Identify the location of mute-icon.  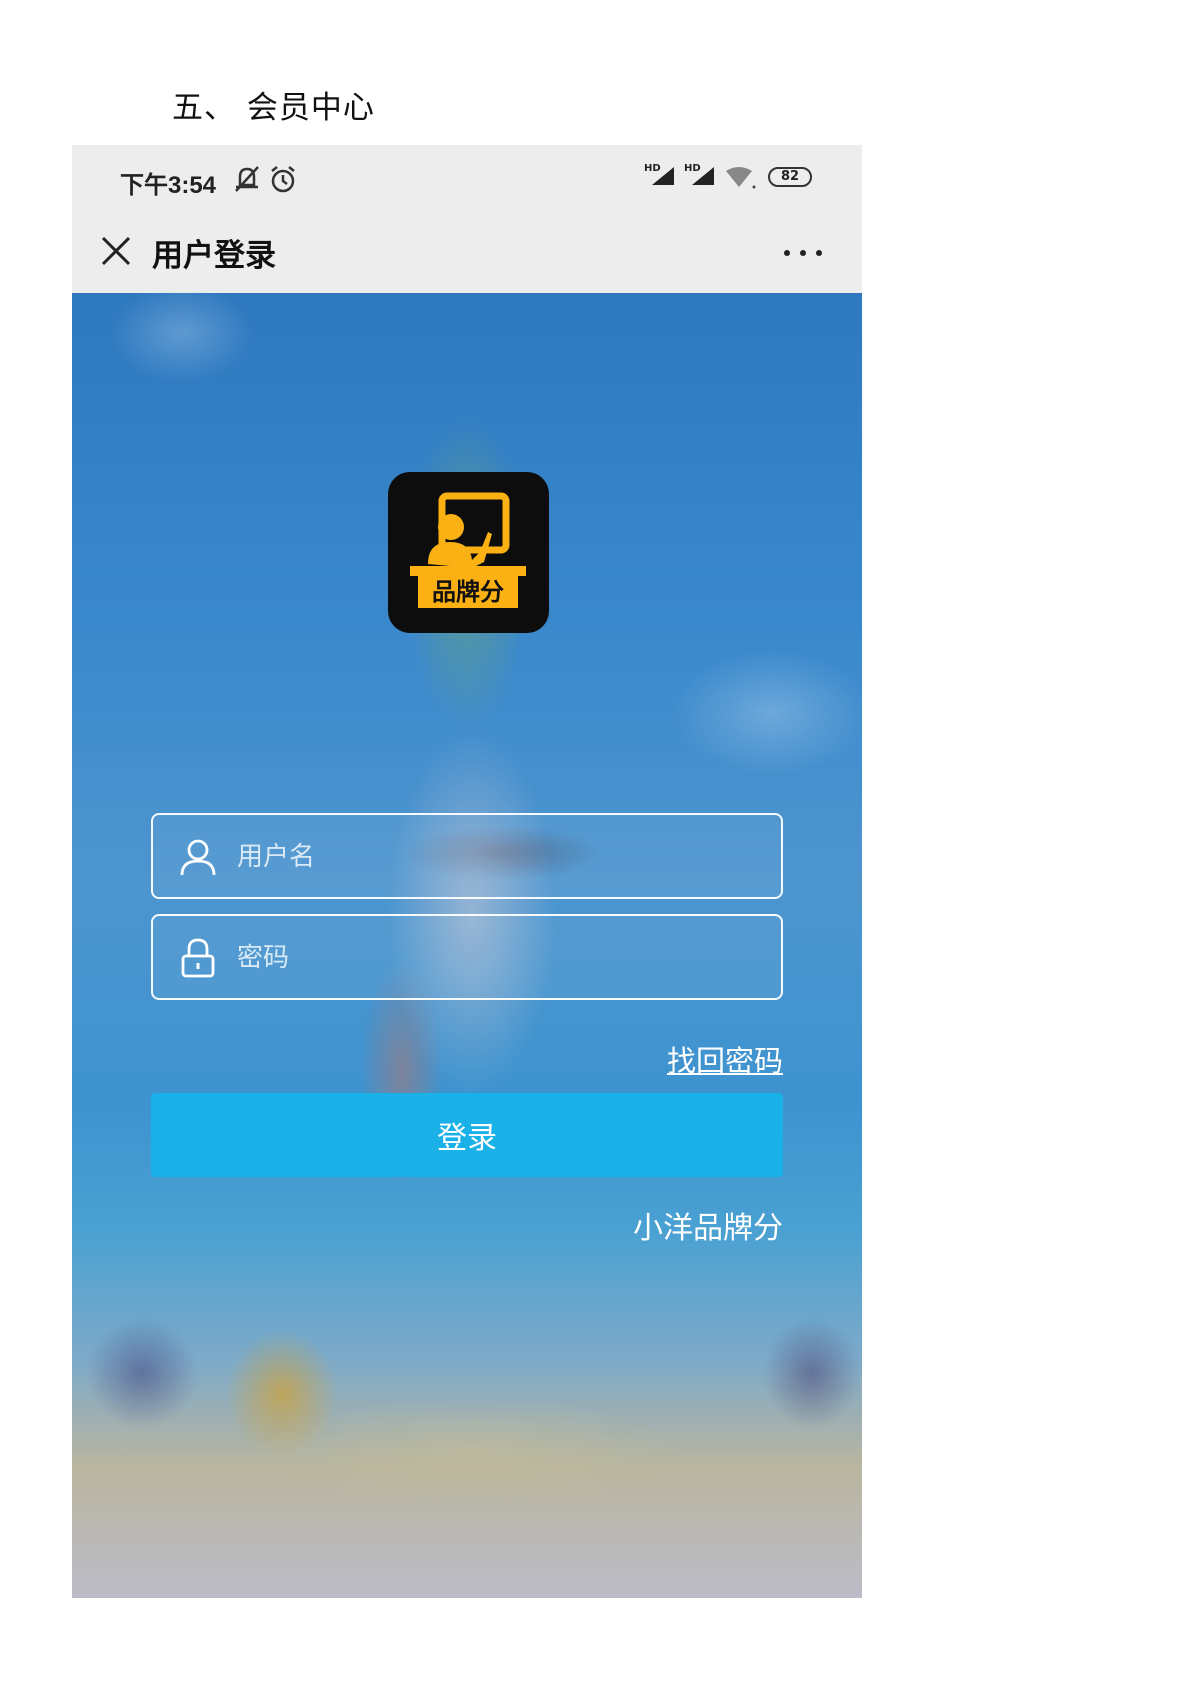
(247, 179).